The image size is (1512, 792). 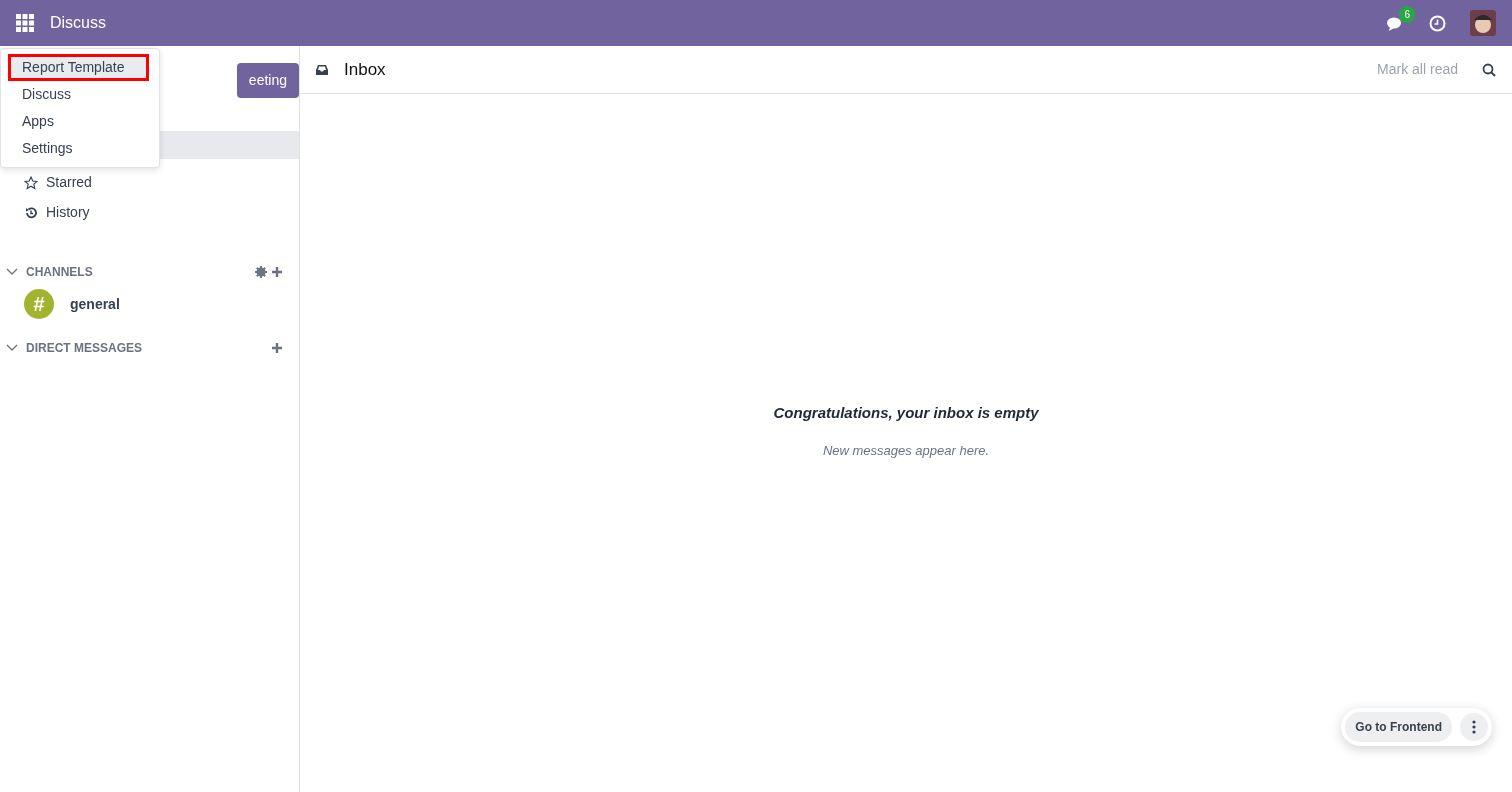 What do you see at coordinates (95, 304) in the screenshot?
I see `channel-item: general` at bounding box center [95, 304].